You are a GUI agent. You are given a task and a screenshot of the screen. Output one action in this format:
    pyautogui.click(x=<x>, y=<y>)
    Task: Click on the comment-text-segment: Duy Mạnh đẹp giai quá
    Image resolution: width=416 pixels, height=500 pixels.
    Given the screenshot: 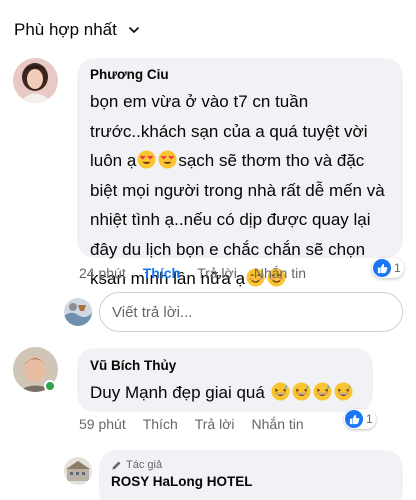 What is the action you would take?
    pyautogui.click(x=177, y=392)
    